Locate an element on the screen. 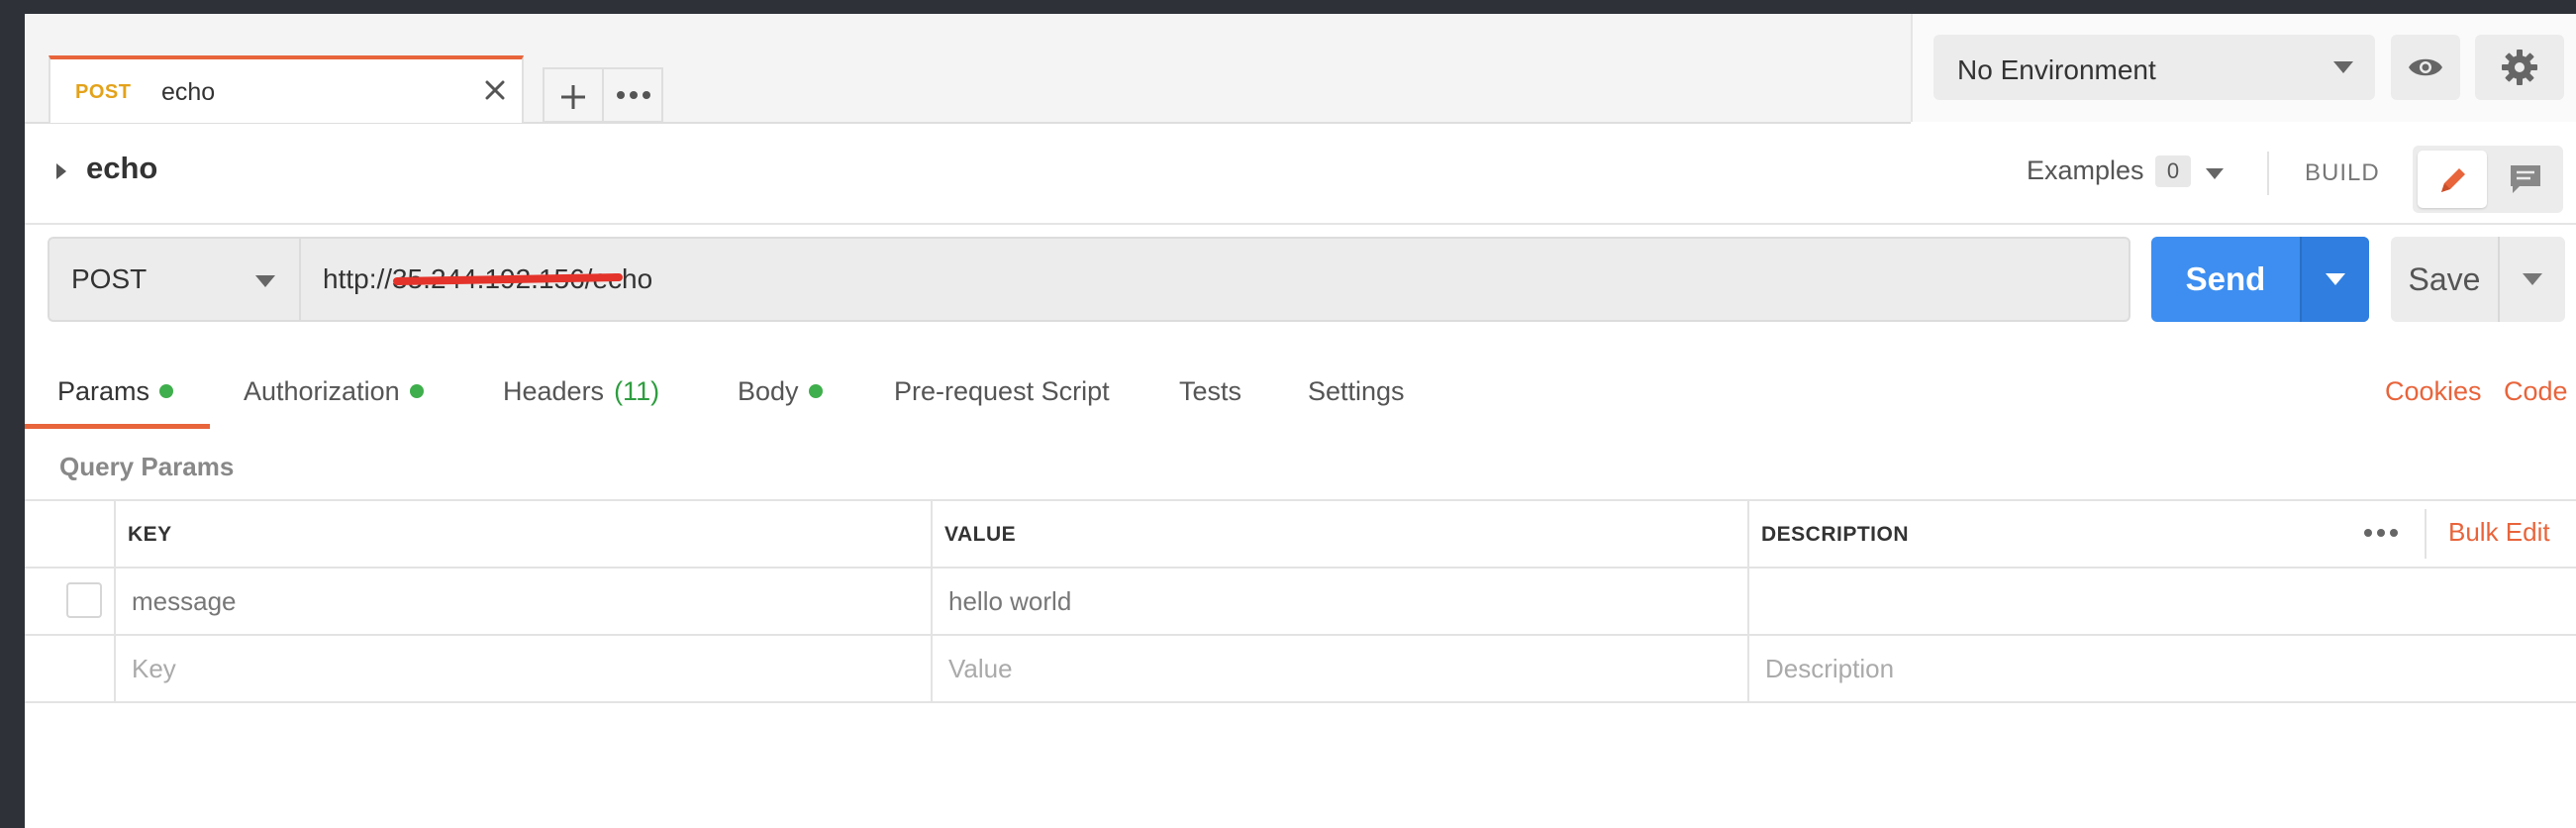 Image resolution: width=2576 pixels, height=828 pixels. request-tab: POST echo is located at coordinates (286, 89).